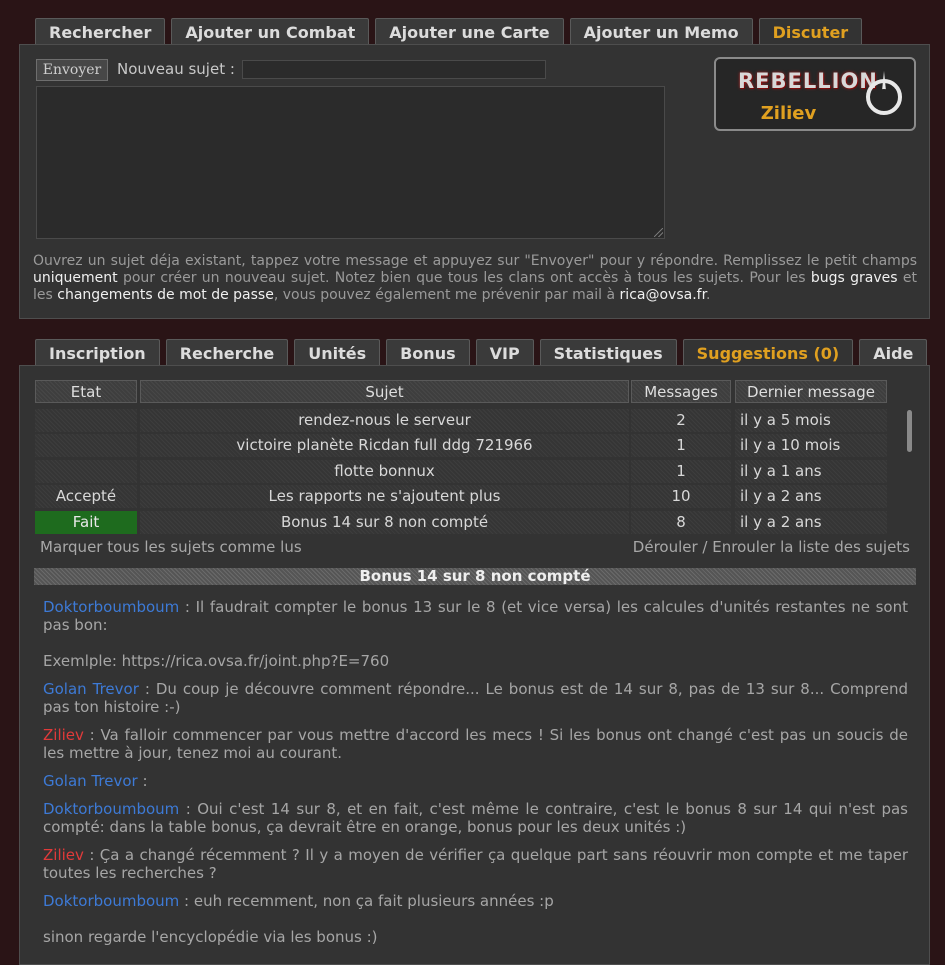 This screenshot has width=945, height=965. Describe the element at coordinates (384, 496) in the screenshot. I see `row-sujet: Les rapports ne s'ajoutent plus` at that location.